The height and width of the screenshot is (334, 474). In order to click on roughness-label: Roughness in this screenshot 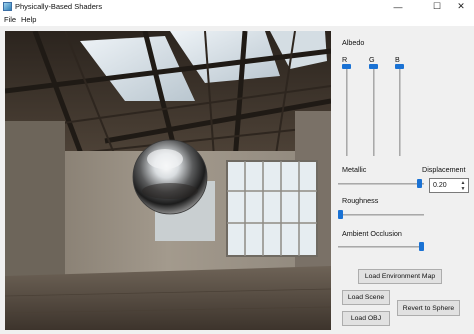, I will do `click(360, 200)`.